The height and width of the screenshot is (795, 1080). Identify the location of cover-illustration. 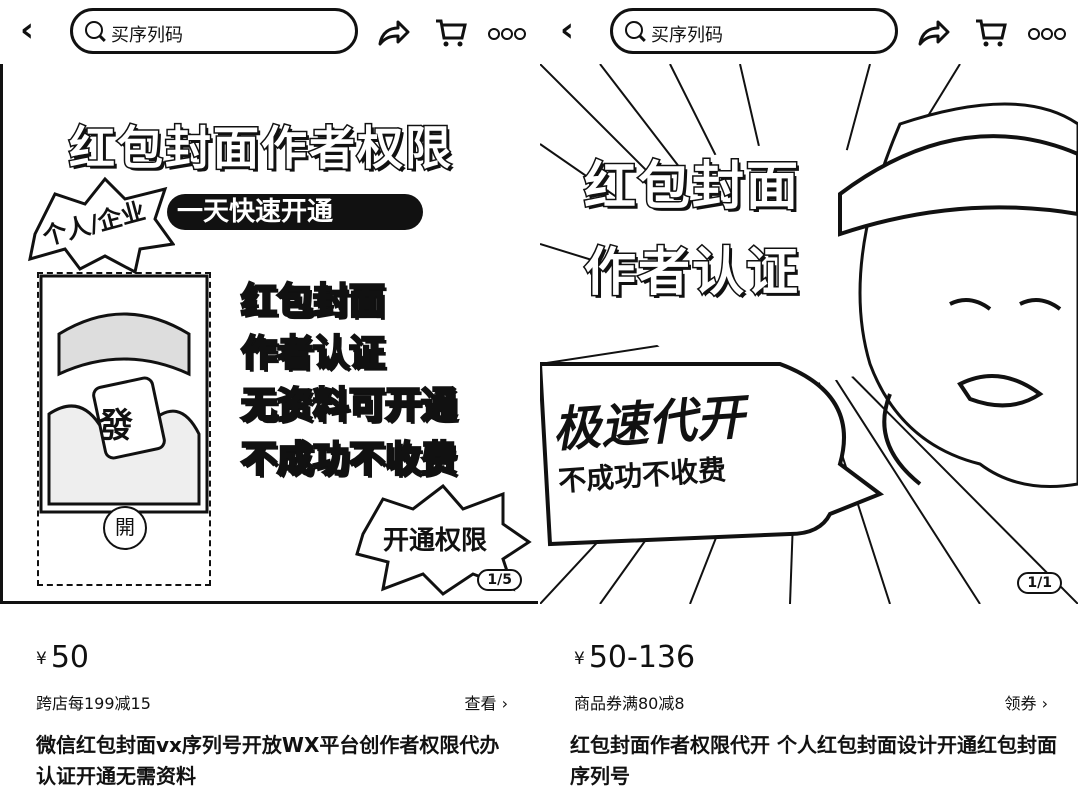
(124, 394).